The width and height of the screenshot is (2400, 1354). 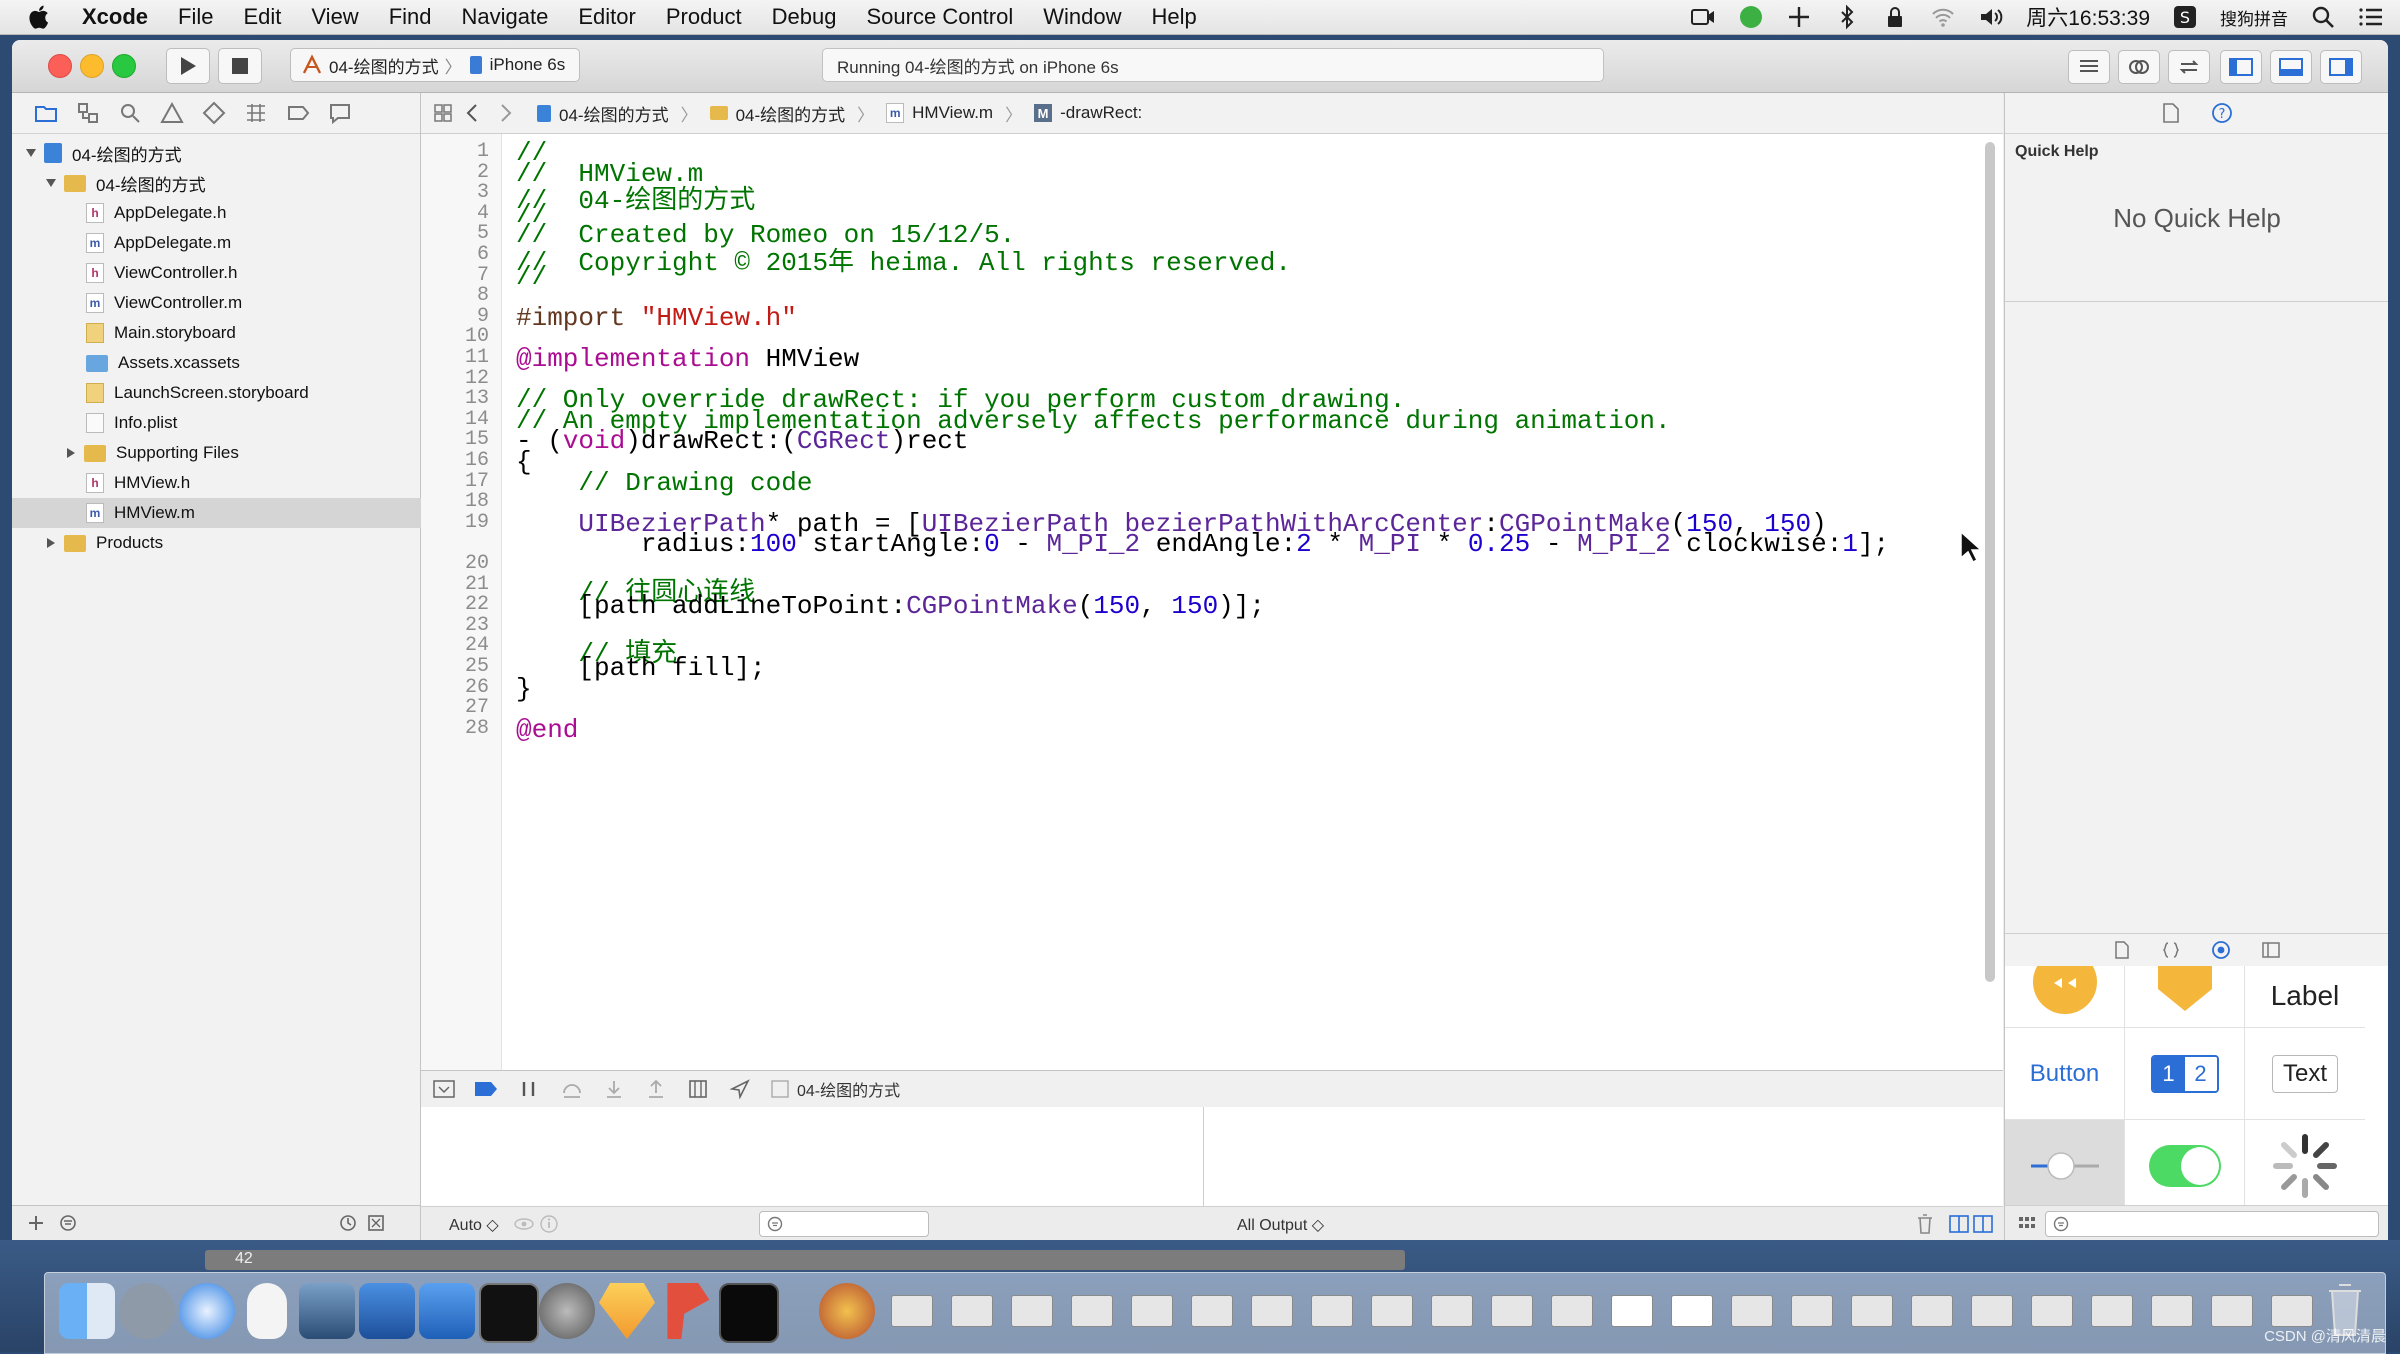 What do you see at coordinates (240, 66) in the screenshot?
I see `stop-button` at bounding box center [240, 66].